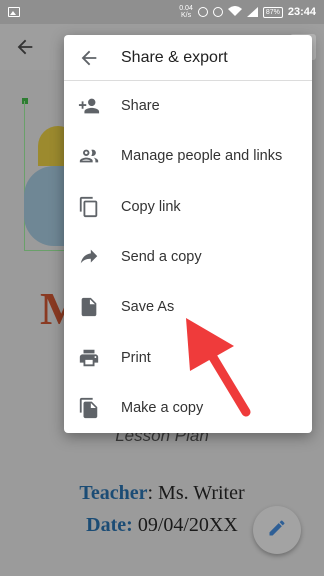  What do you see at coordinates (188, 307) in the screenshot?
I see `menu-item-save-as: Save As` at bounding box center [188, 307].